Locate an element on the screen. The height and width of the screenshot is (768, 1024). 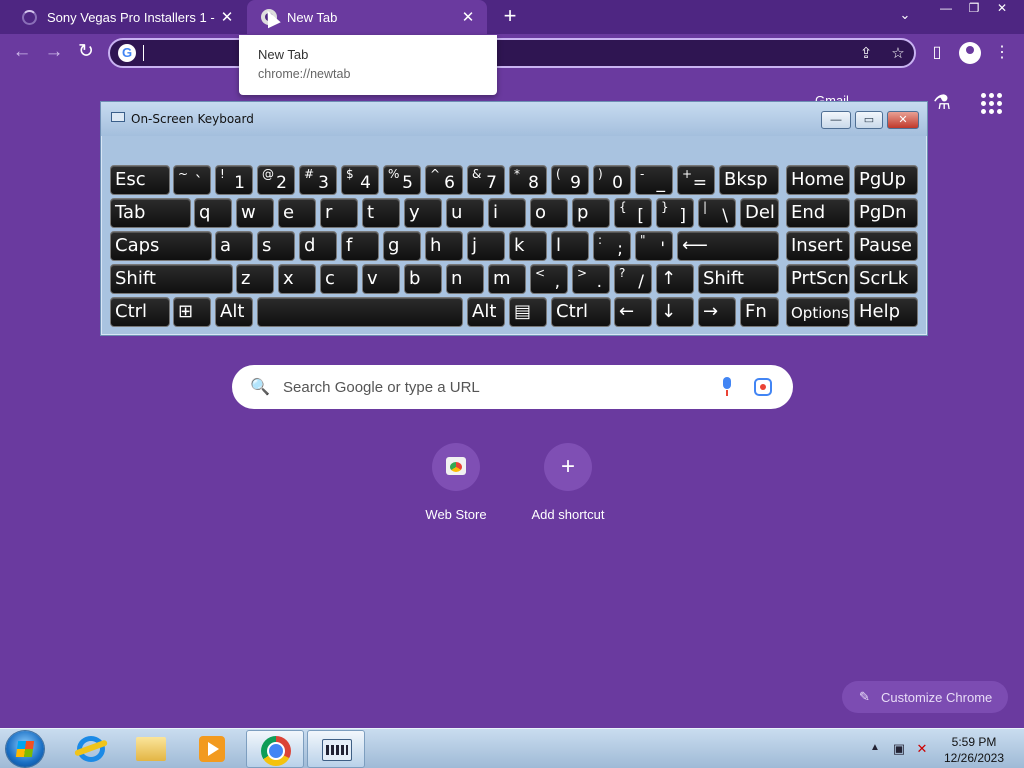
key-k: k is located at coordinates (528, 246).